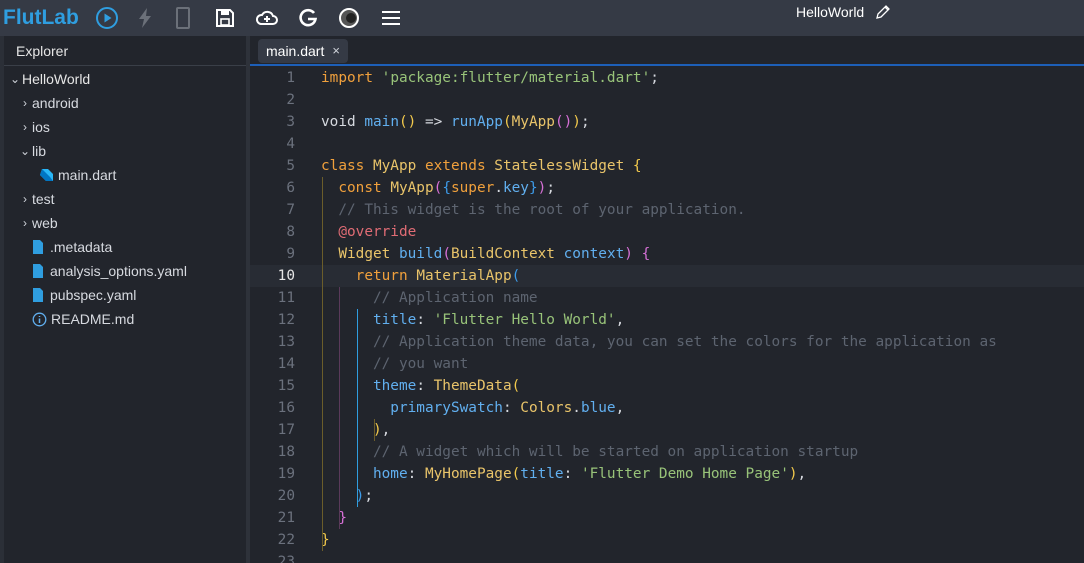 This screenshot has height=563, width=1084. I want to click on tree-item-main-dart: main.dart, so click(77, 175).